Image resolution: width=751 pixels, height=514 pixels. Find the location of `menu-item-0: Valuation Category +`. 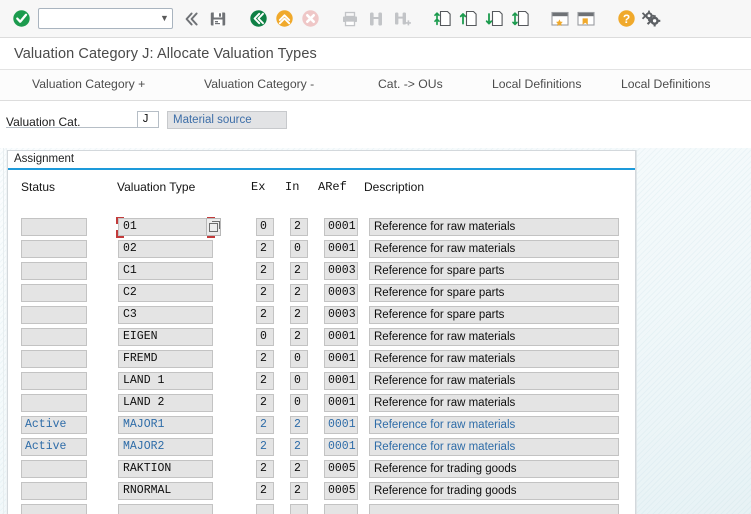

menu-item-0: Valuation Category + is located at coordinates (88, 84).